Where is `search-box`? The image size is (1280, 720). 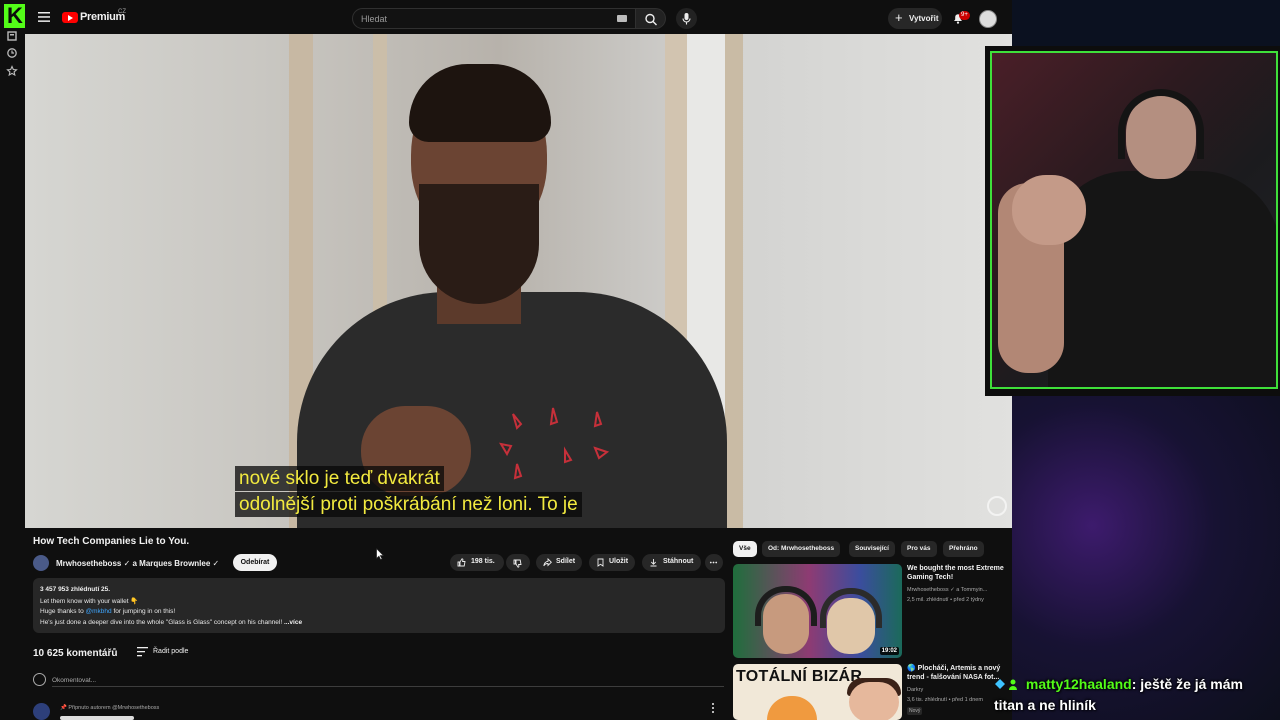
search-box is located at coordinates (494, 18).